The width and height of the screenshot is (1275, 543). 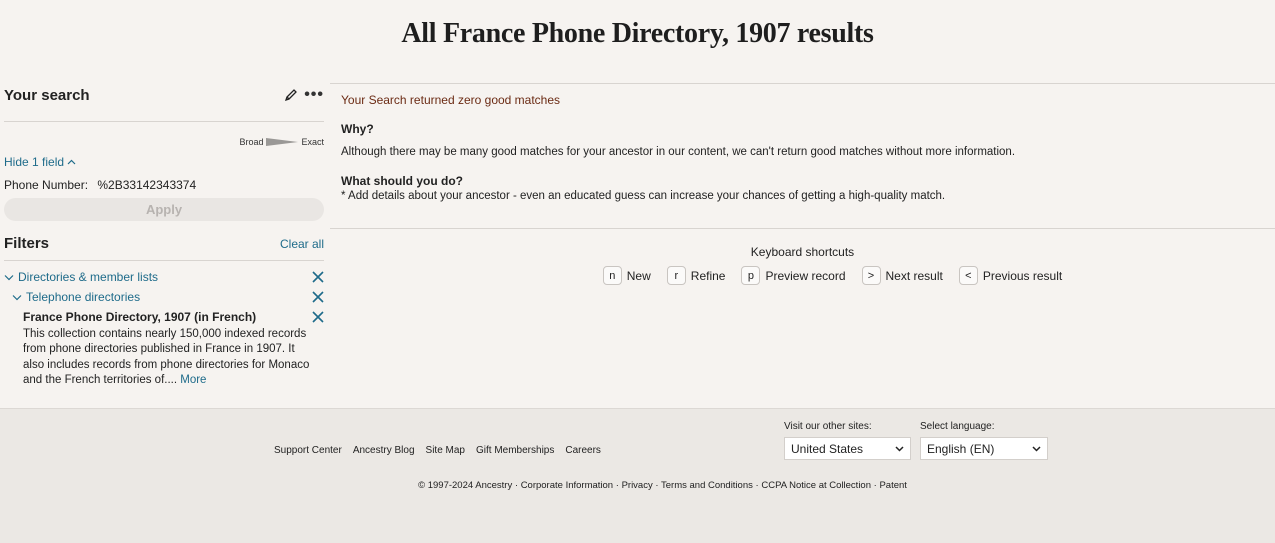 I want to click on key-r: r, so click(x=676, y=275).